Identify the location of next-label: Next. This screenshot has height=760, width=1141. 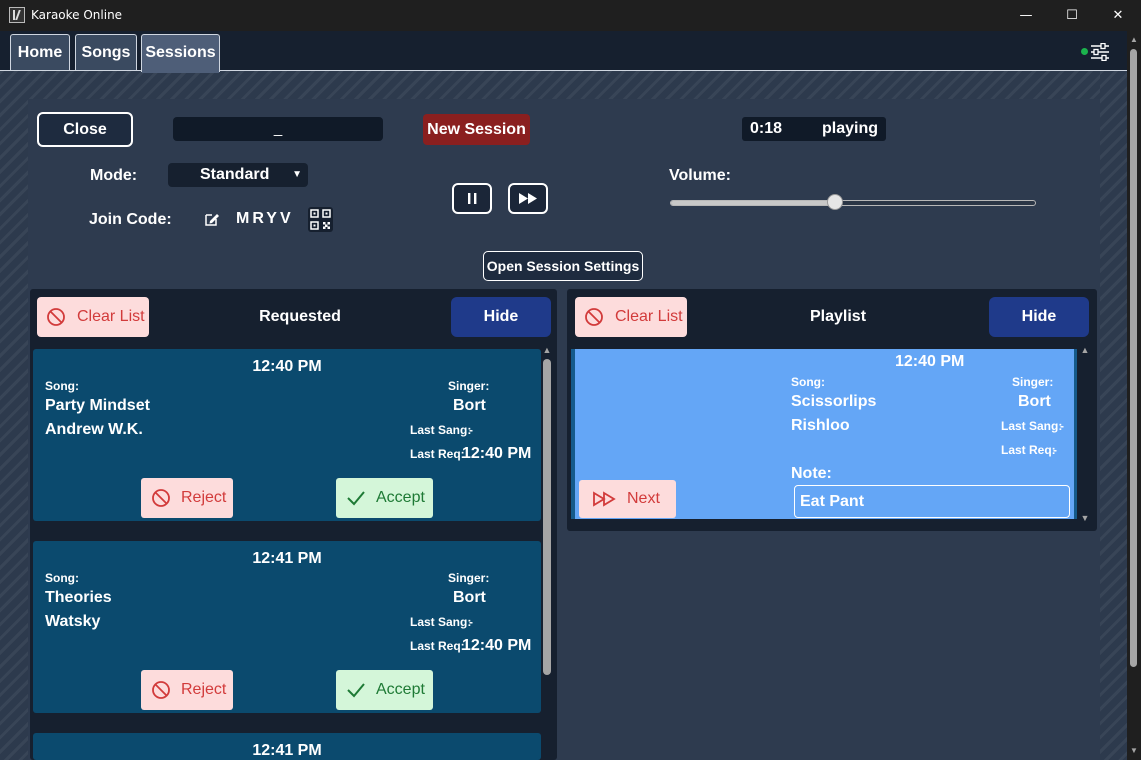
(643, 498).